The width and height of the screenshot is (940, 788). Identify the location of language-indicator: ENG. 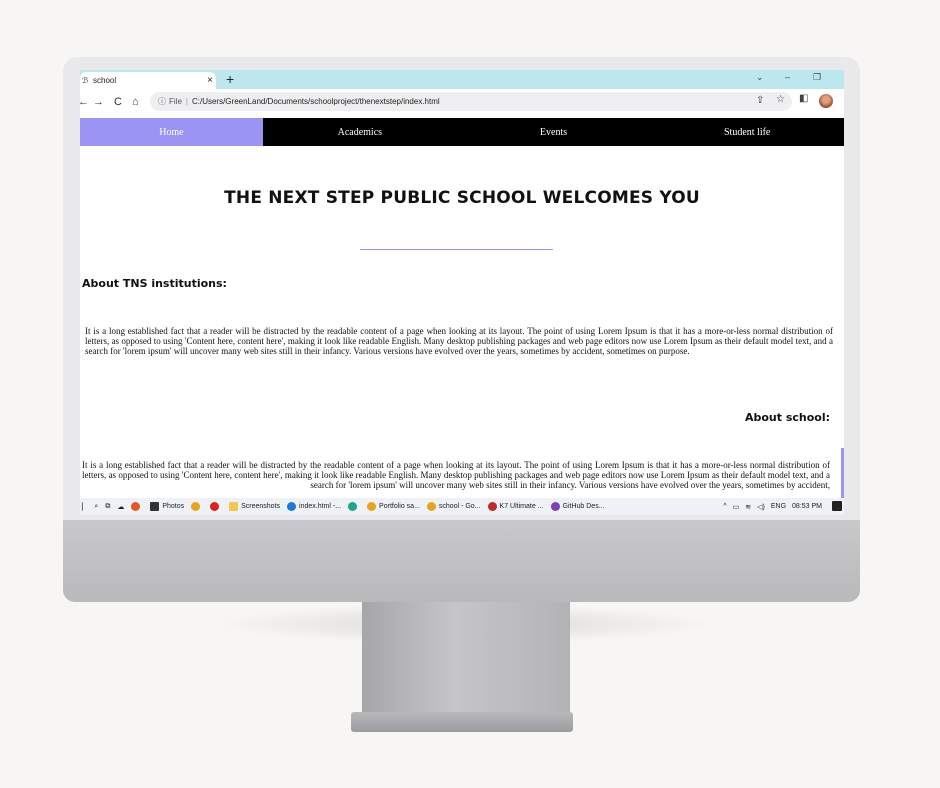
(778, 506).